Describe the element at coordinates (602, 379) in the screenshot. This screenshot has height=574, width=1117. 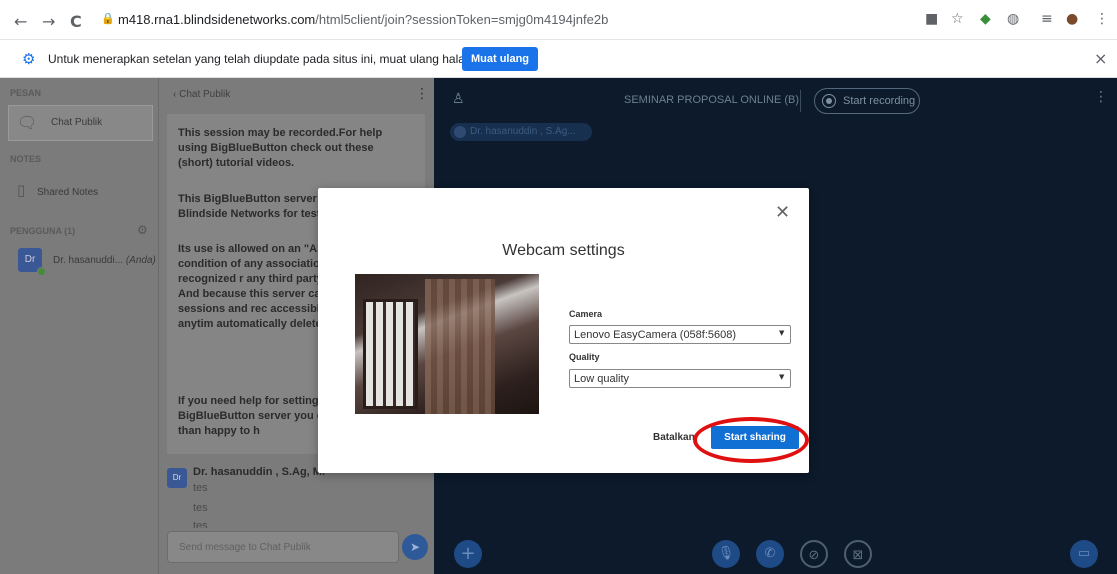
I see `quality-select-value: Low quality` at that location.